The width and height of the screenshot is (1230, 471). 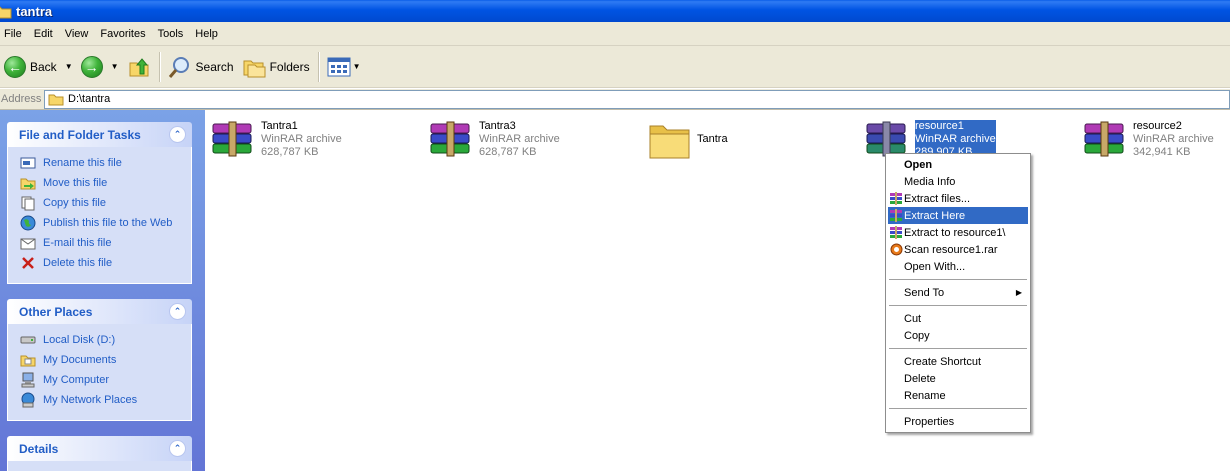 What do you see at coordinates (920, 378) in the screenshot?
I see `ctx-label: Delete` at bounding box center [920, 378].